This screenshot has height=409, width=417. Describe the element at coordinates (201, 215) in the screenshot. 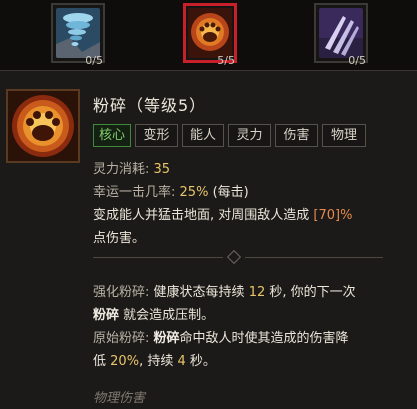

I see `description-text: 变成能人并猛击地面, 对周围敌人造成` at that location.